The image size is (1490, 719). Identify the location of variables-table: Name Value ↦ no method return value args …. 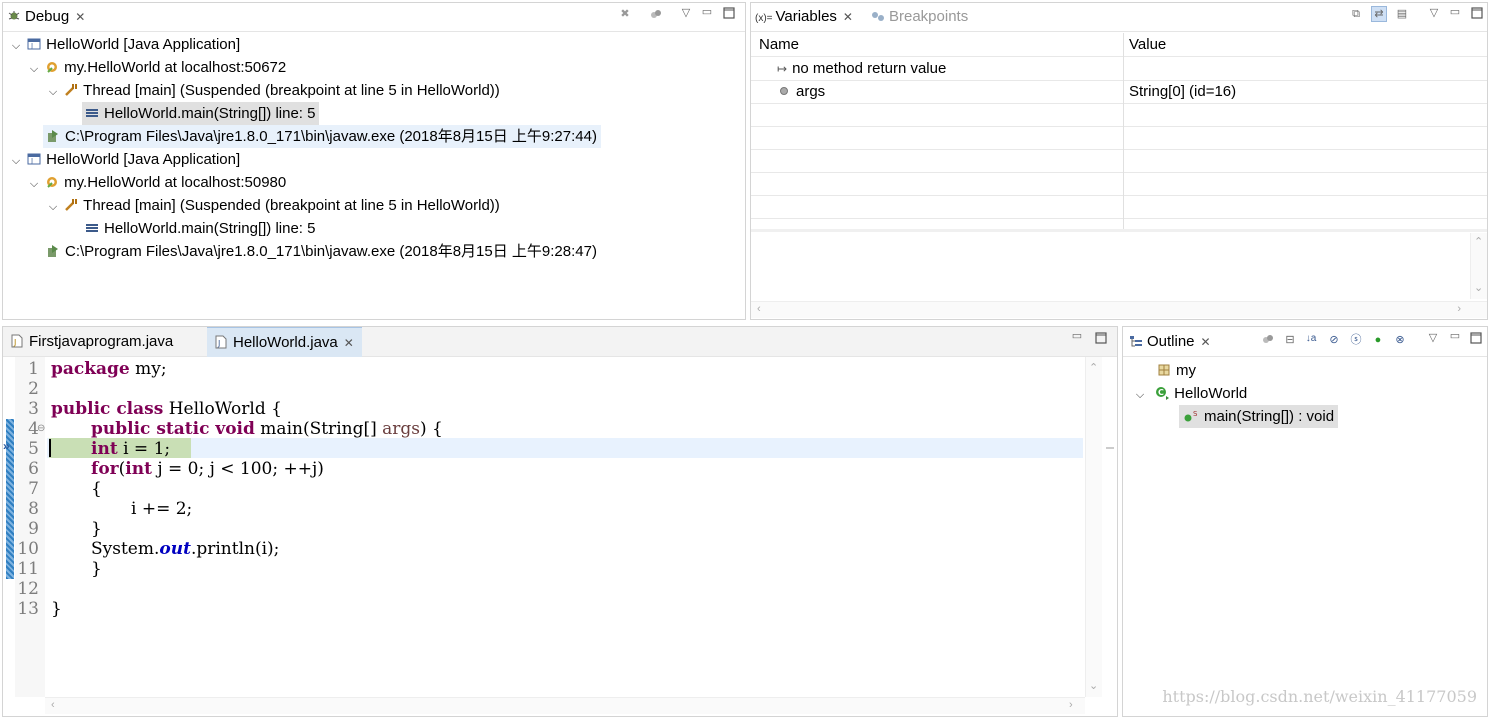
(1119, 131).